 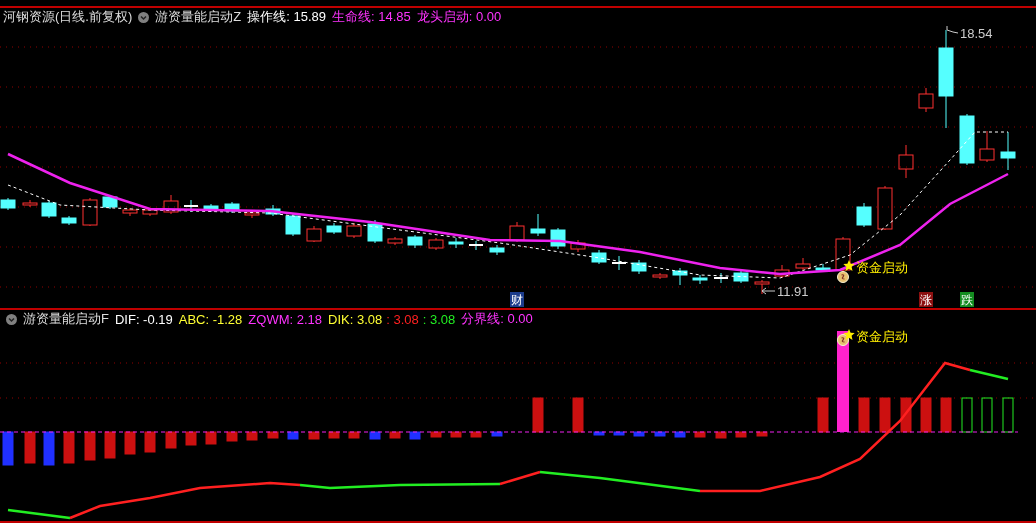 What do you see at coordinates (402, 319) in the screenshot?
I see `indicator-value: : 3.08` at bounding box center [402, 319].